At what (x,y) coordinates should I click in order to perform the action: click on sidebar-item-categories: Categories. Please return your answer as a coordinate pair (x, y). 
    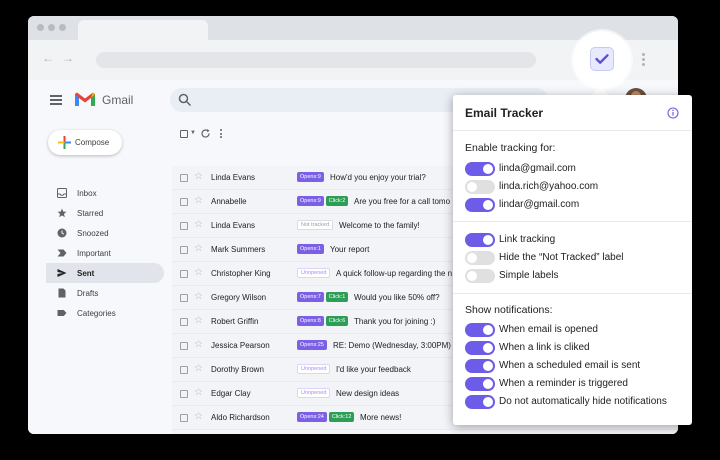
    Looking at the image, I should click on (105, 313).